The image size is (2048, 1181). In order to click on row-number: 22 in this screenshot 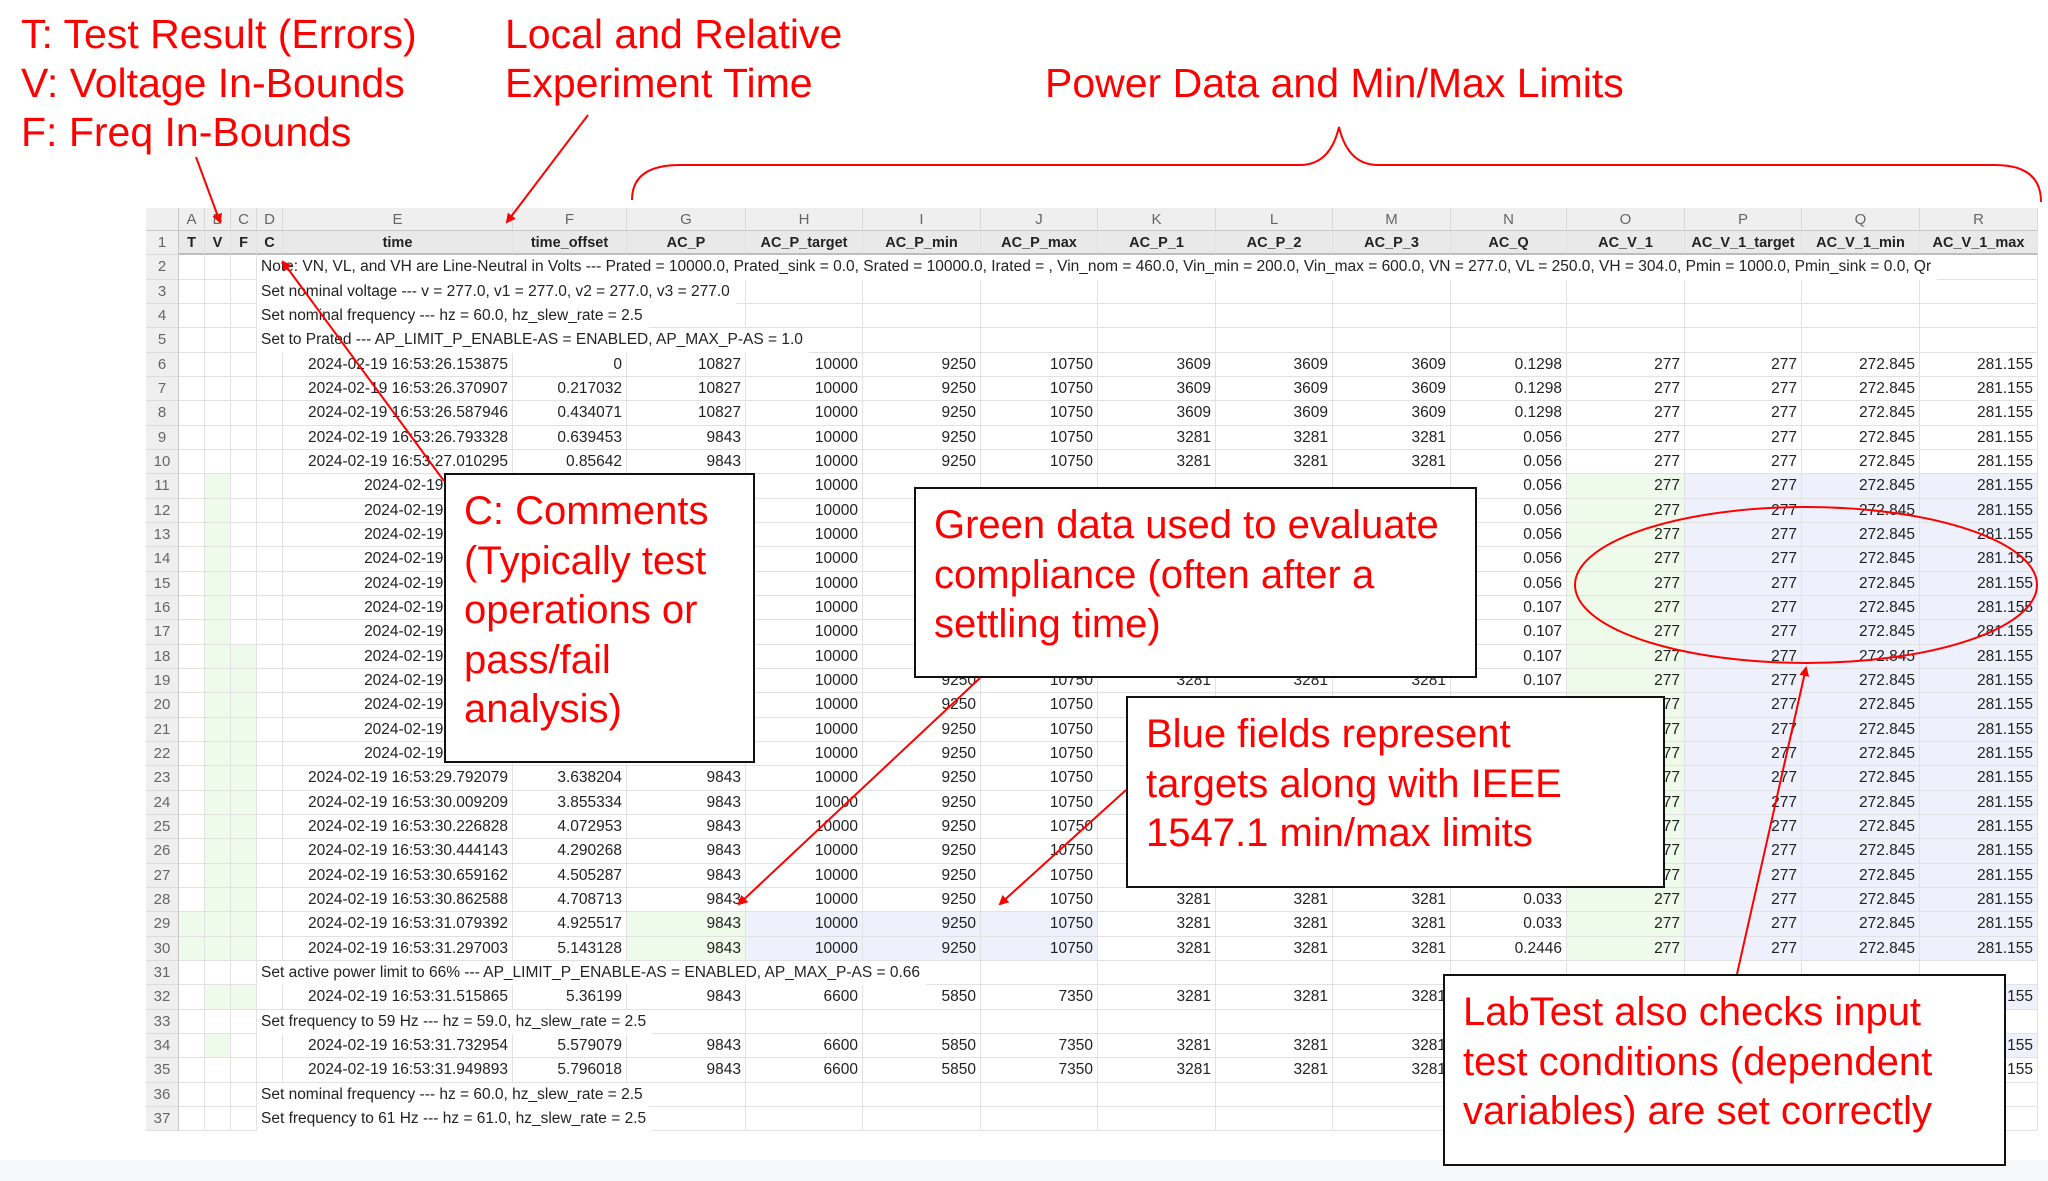, I will do `click(162, 754)`.